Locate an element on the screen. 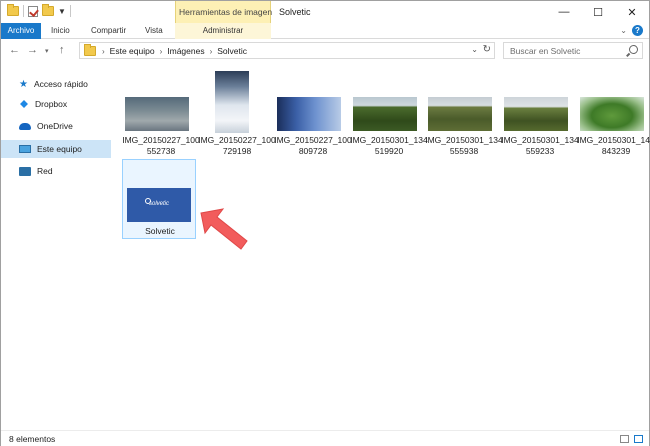 Image resolution: width=650 pixels, height=446 pixels. cloud-icon is located at coordinates (25, 126).